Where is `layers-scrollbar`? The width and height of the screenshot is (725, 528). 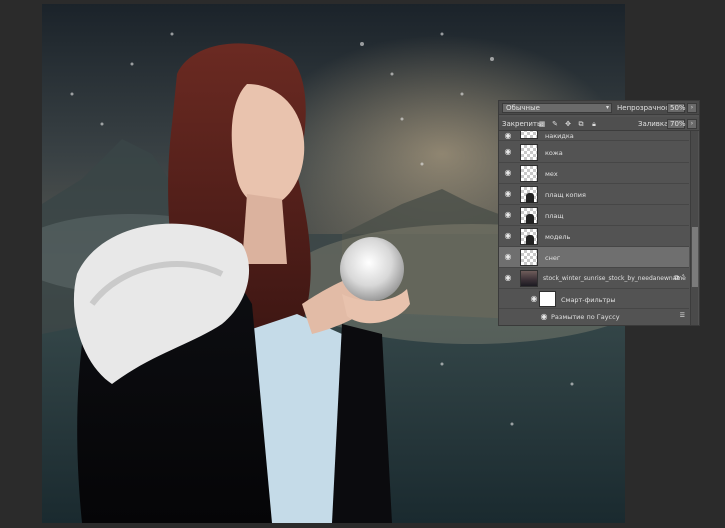 layers-scrollbar is located at coordinates (694, 228).